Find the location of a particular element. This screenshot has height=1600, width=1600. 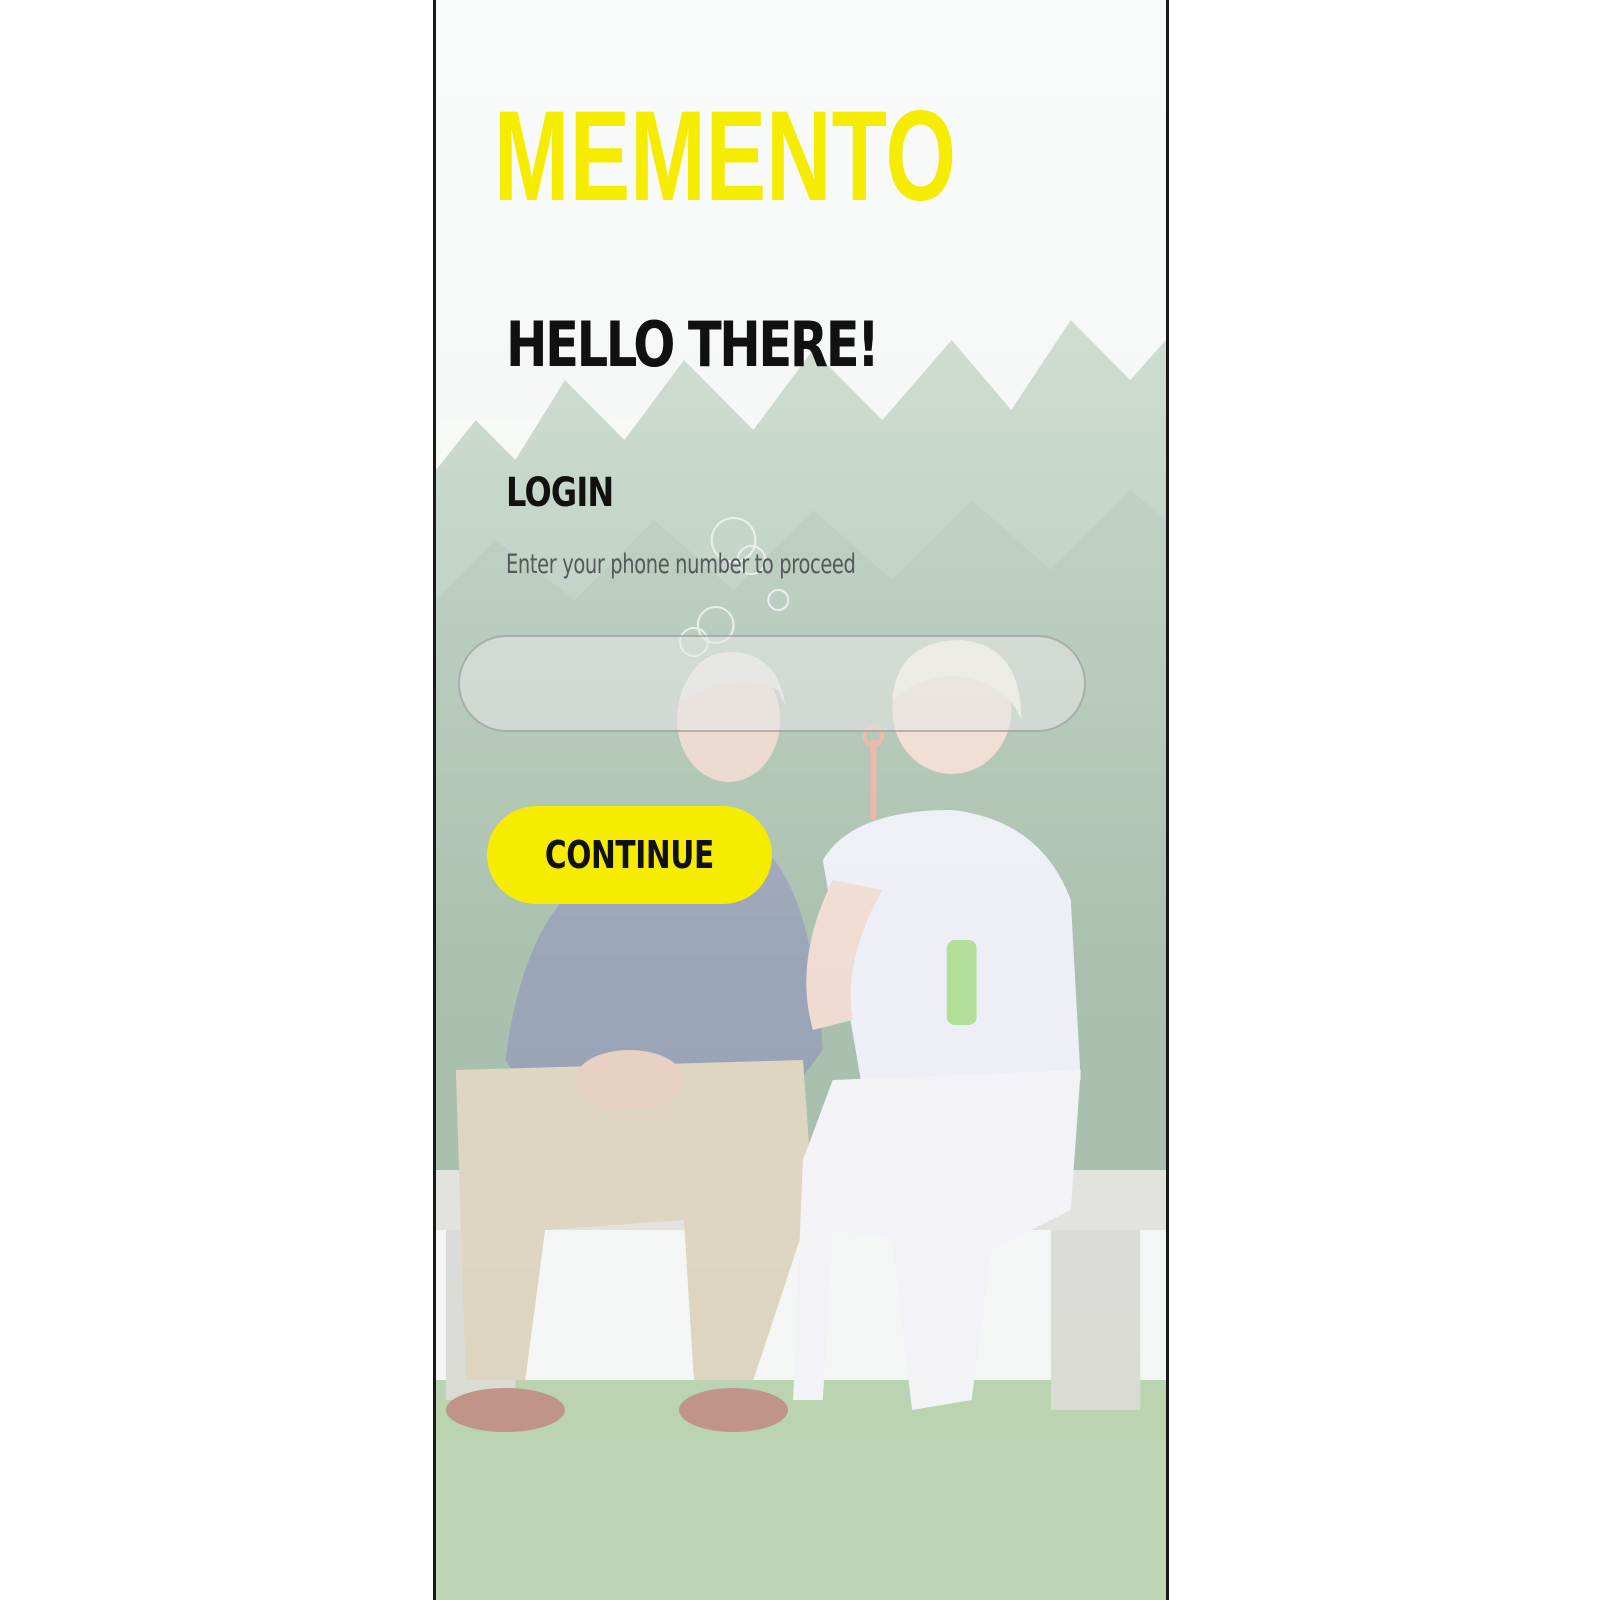

phone-helper-text: Enter your phone number to proceed is located at coordinates (681, 564).